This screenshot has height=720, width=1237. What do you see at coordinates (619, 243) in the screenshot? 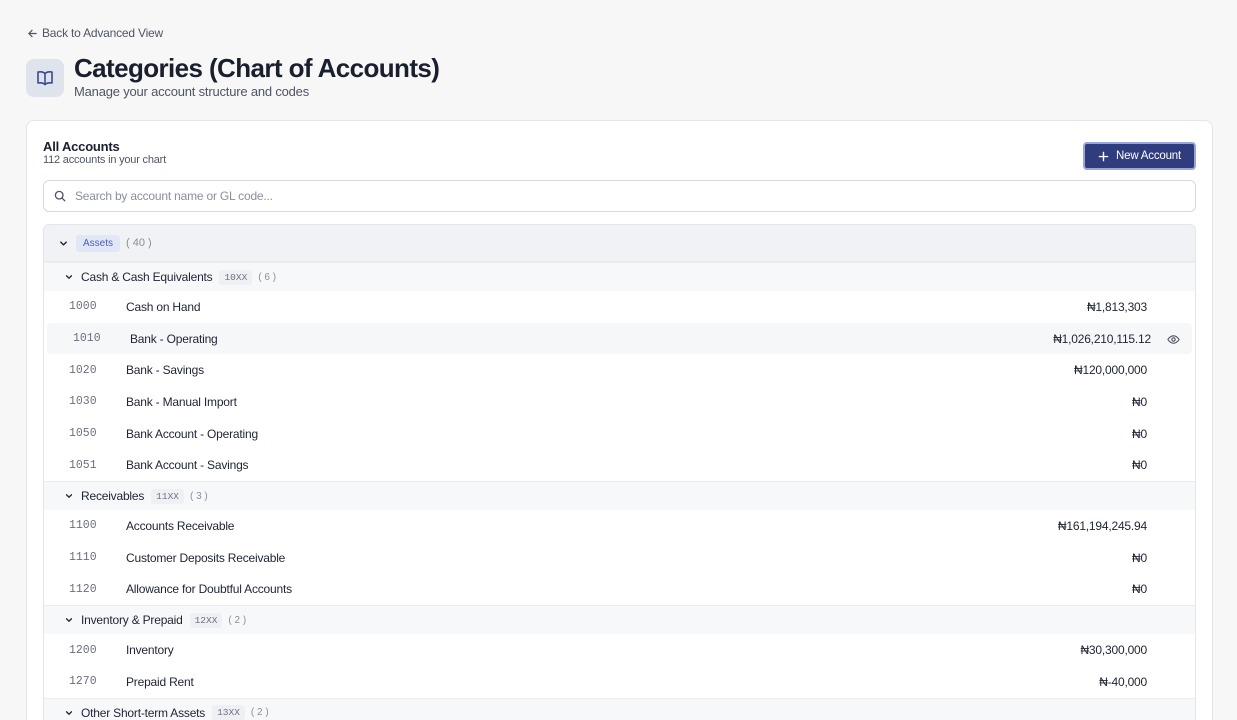
I see `group-assets: Assets ( 40 )` at bounding box center [619, 243].